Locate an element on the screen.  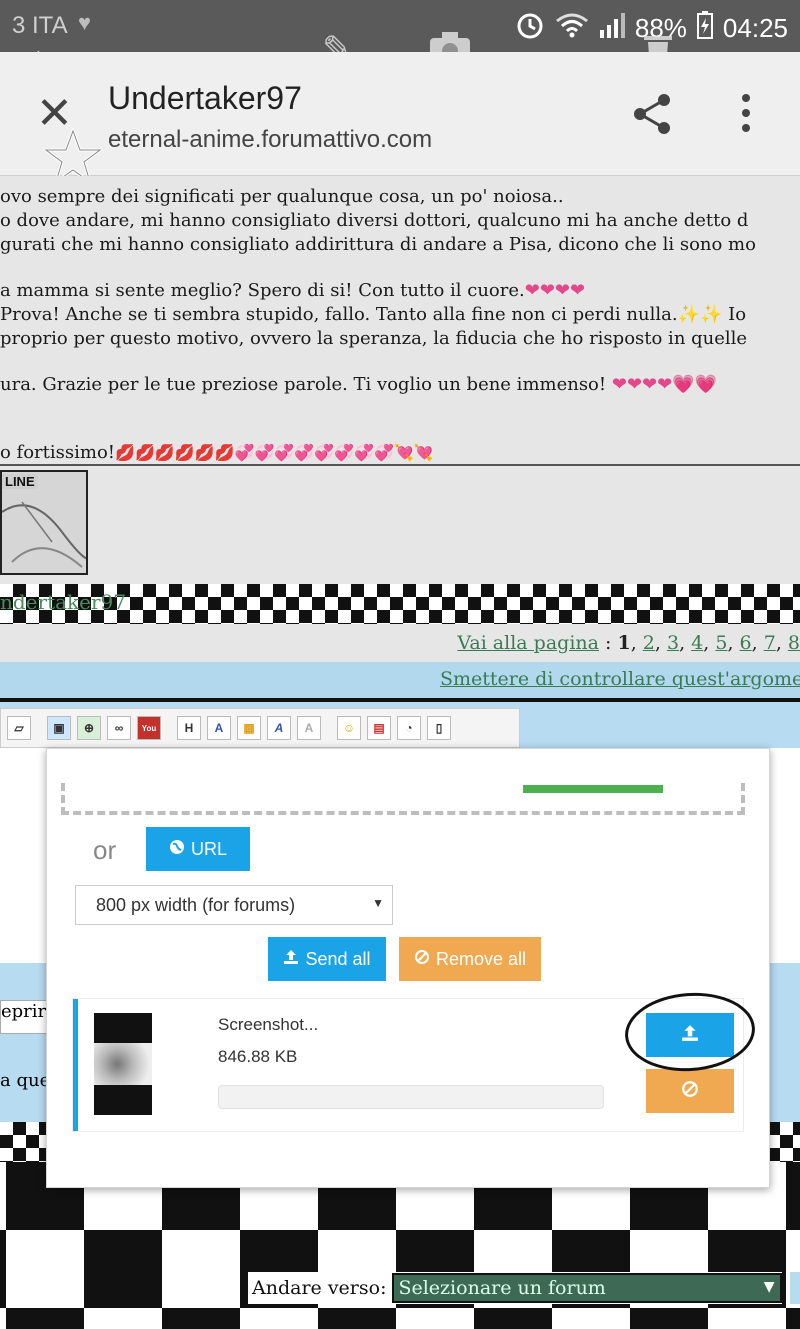
wifi-icon is located at coordinates (572, 28).